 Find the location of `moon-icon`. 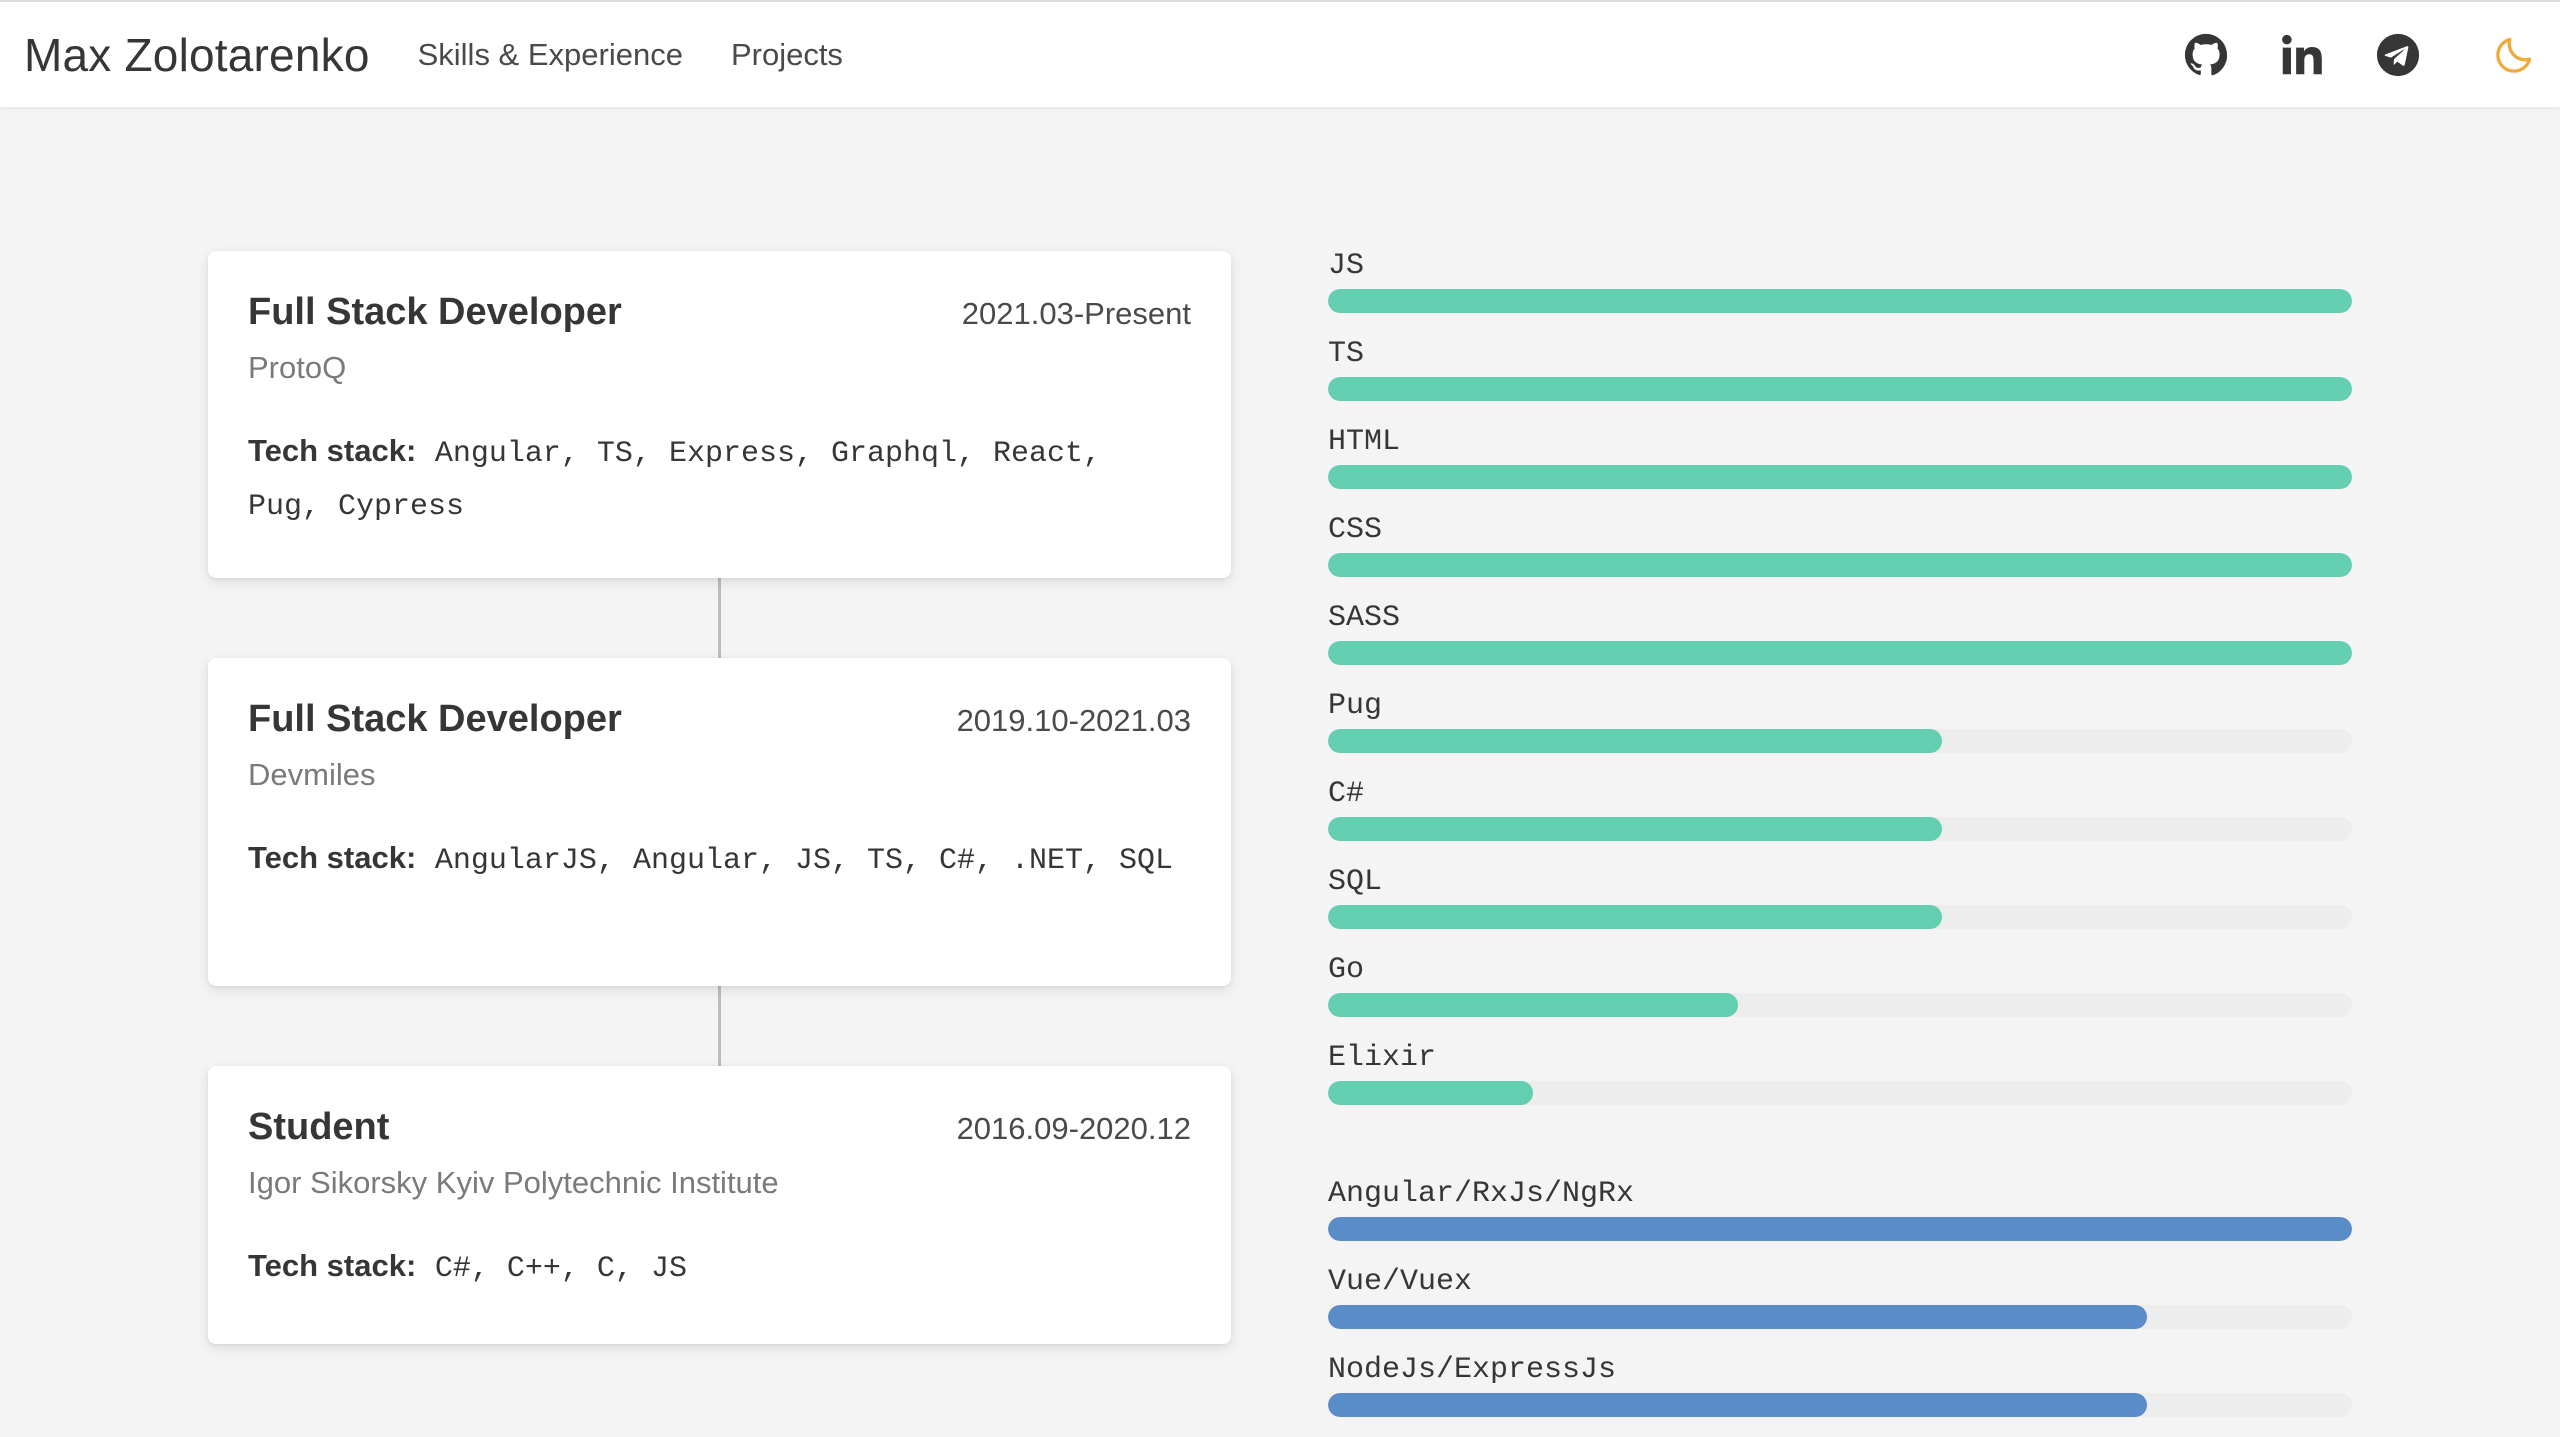

moon-icon is located at coordinates (2514, 55).